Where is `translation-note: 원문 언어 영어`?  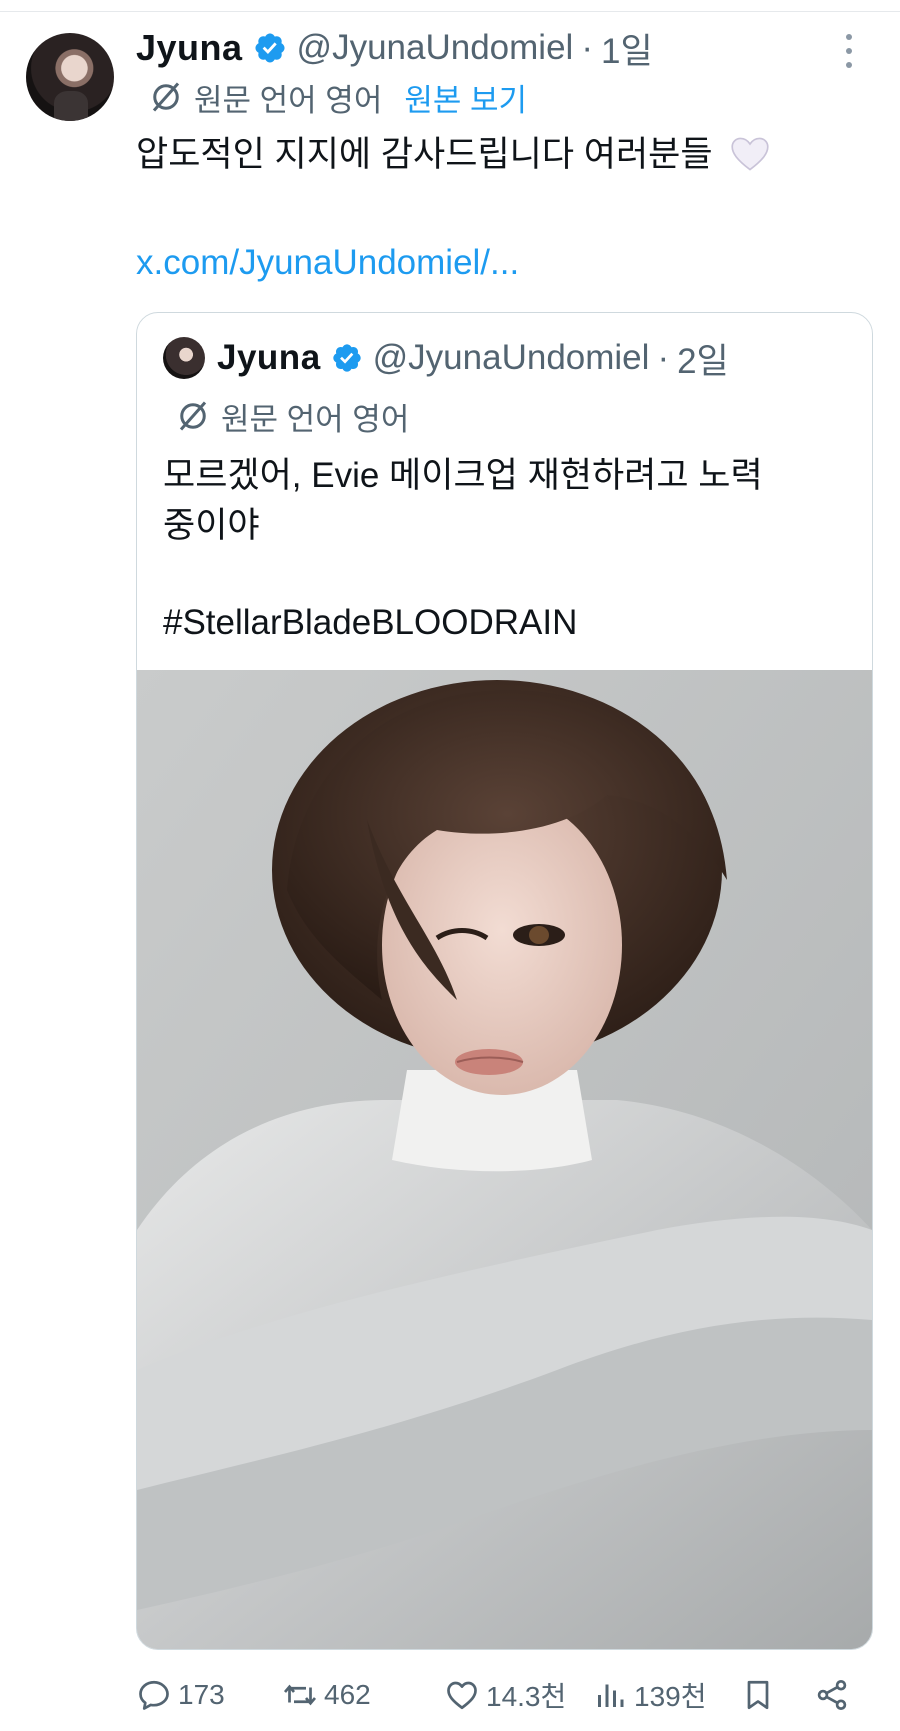 translation-note: 원문 언어 영어 is located at coordinates (288, 100).